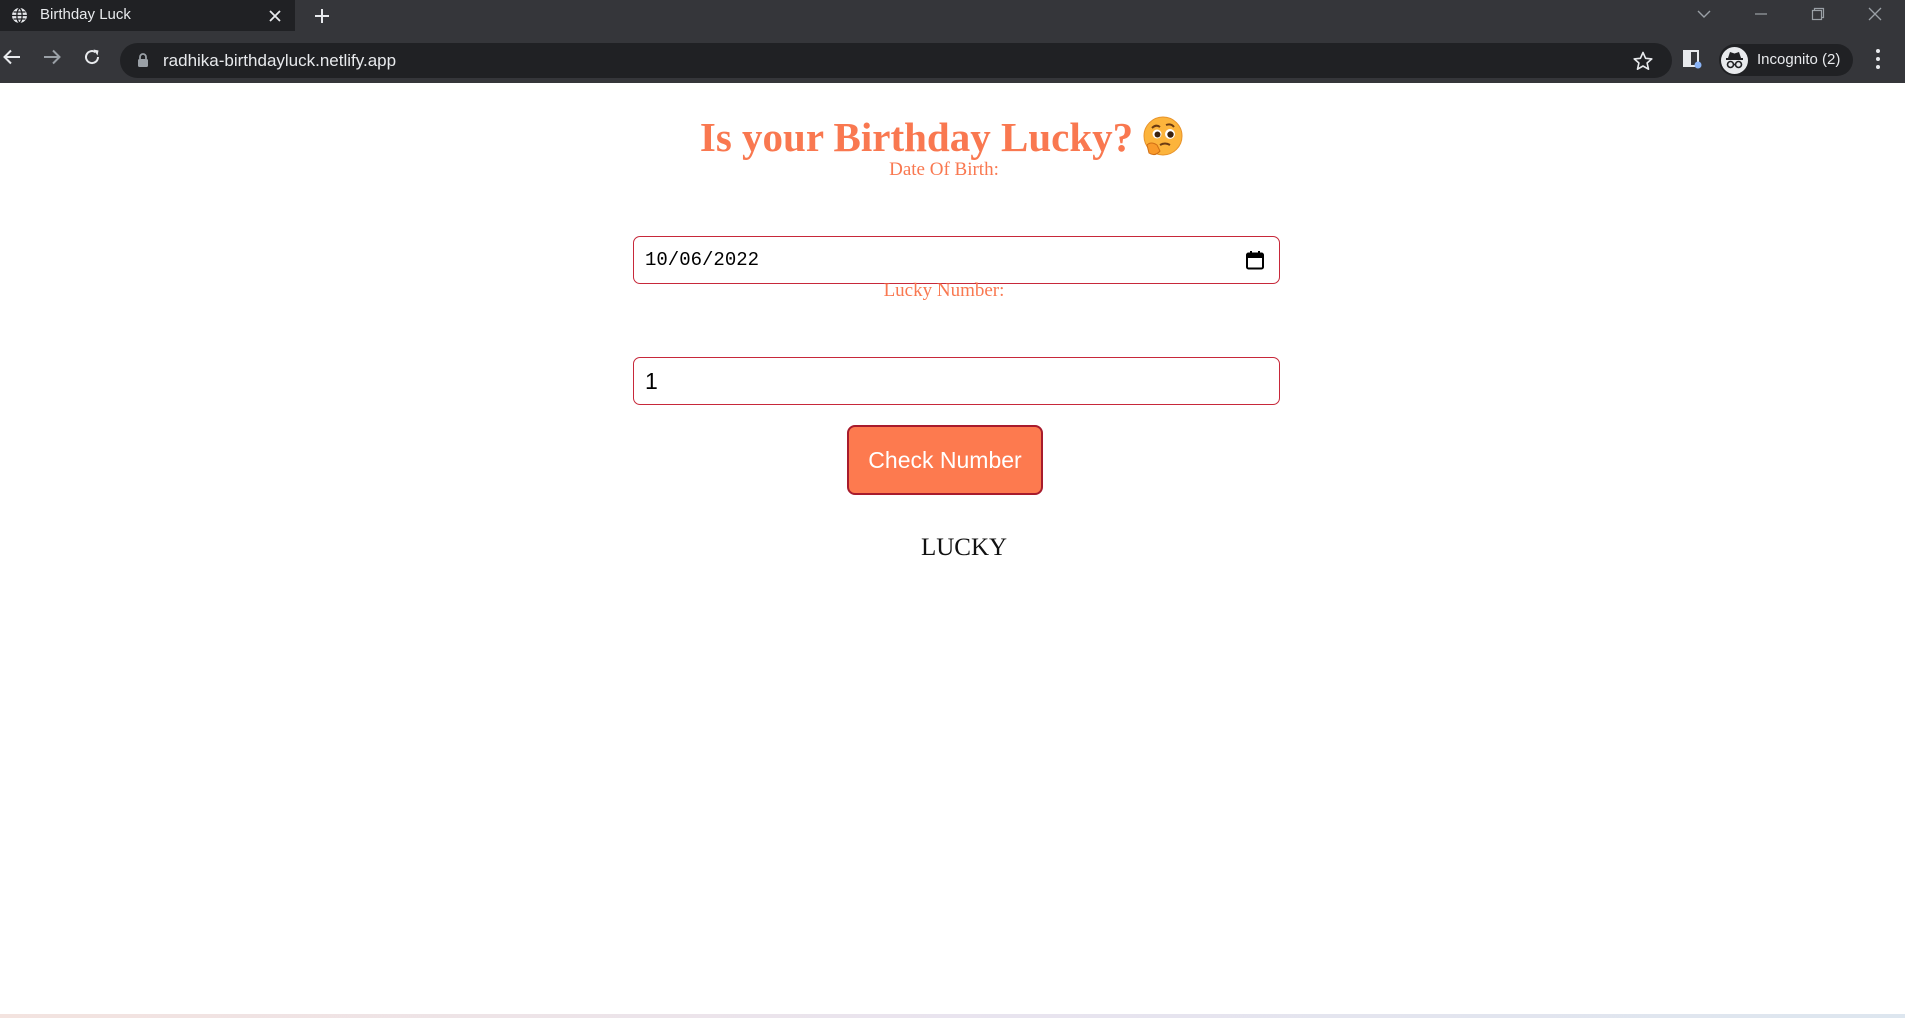 The height and width of the screenshot is (1018, 1905). I want to click on address-bar: radhika-birthdayluck.netlify.app, so click(896, 60).